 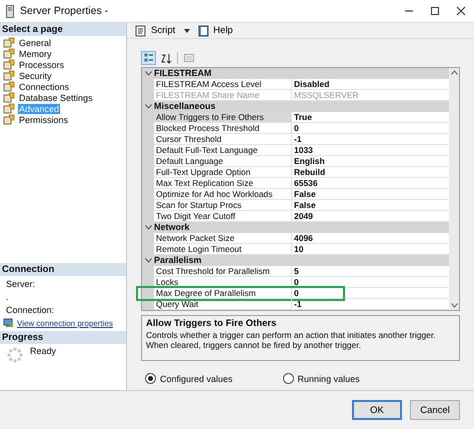 What do you see at coordinates (377, 410) in the screenshot?
I see `dialog-button: OK` at bounding box center [377, 410].